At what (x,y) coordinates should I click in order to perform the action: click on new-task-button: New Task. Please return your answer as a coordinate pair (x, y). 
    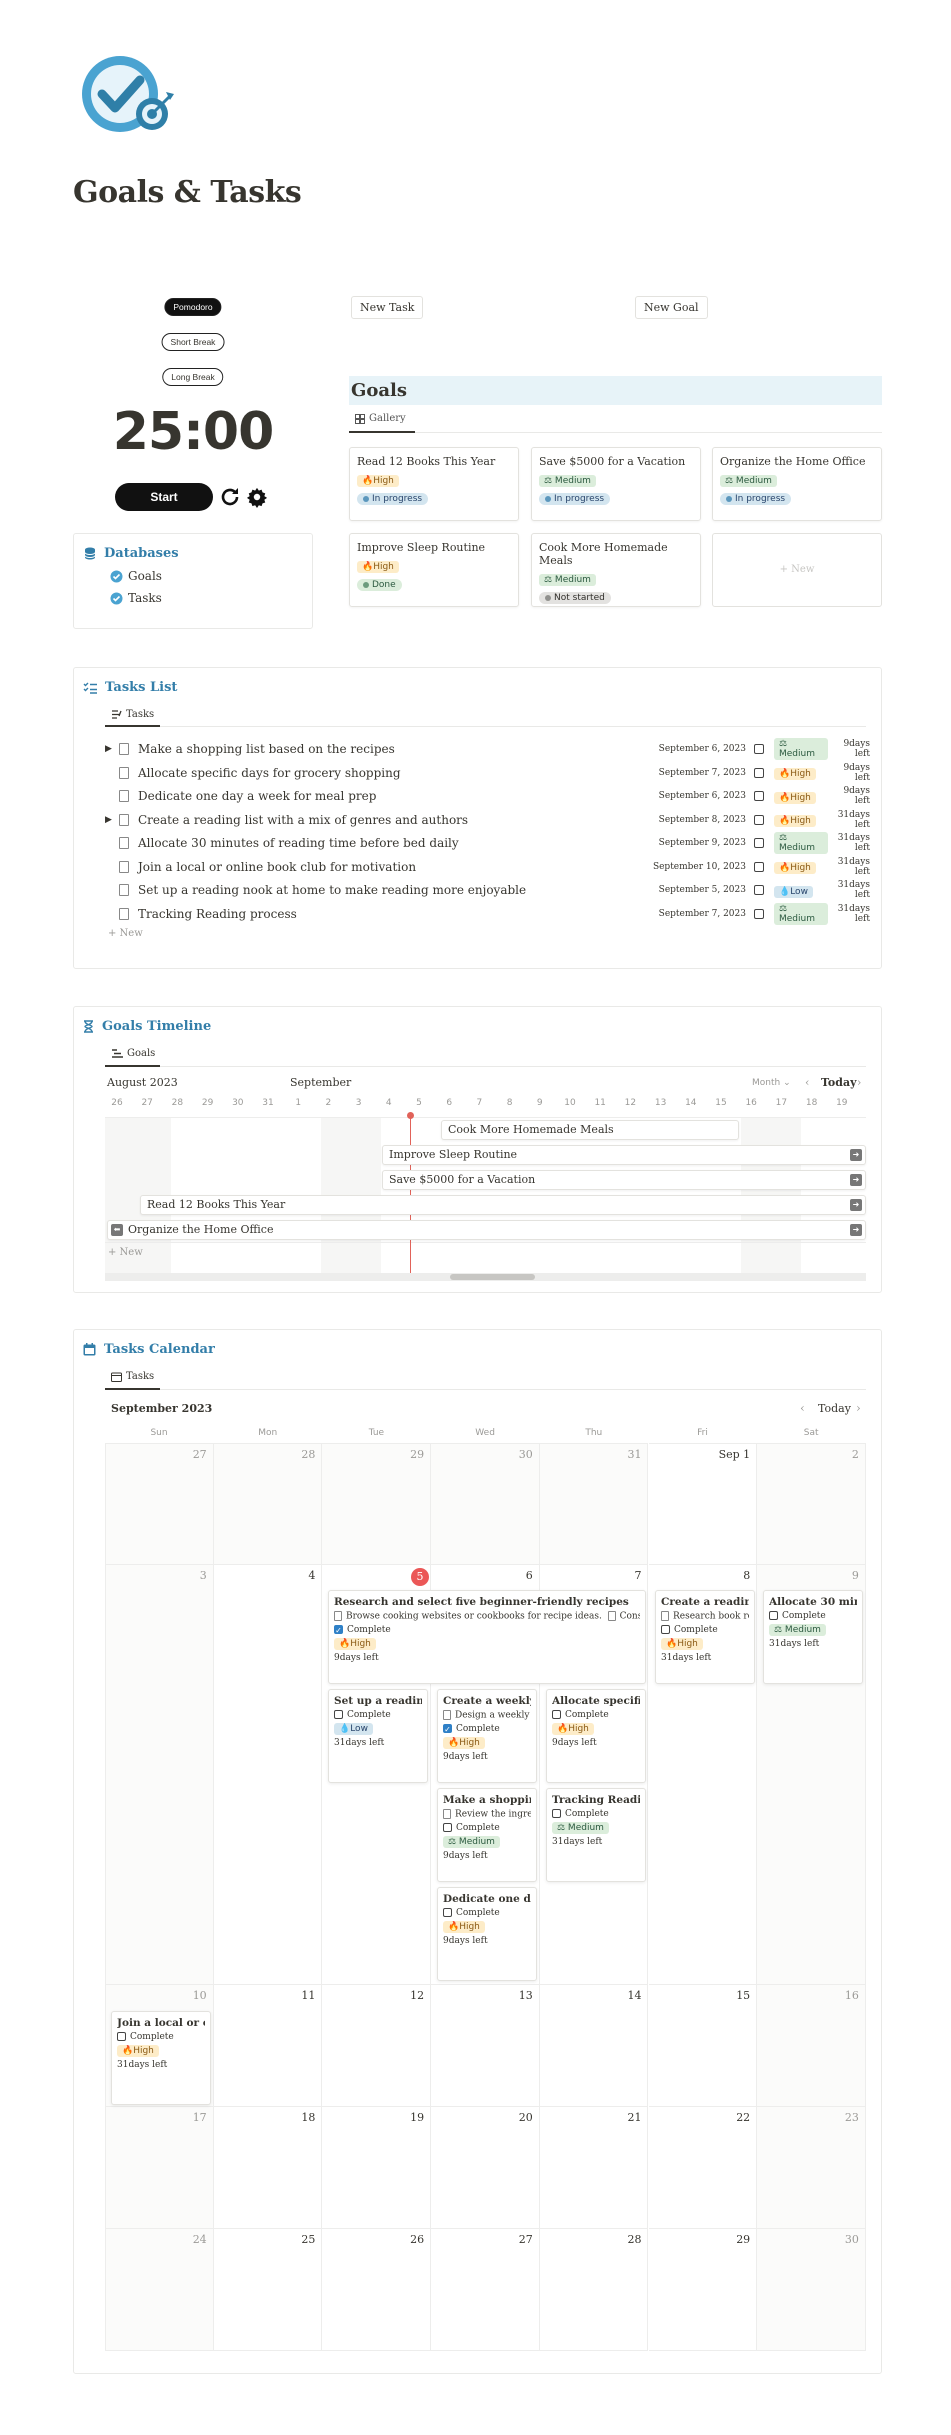
    Looking at the image, I should click on (387, 307).